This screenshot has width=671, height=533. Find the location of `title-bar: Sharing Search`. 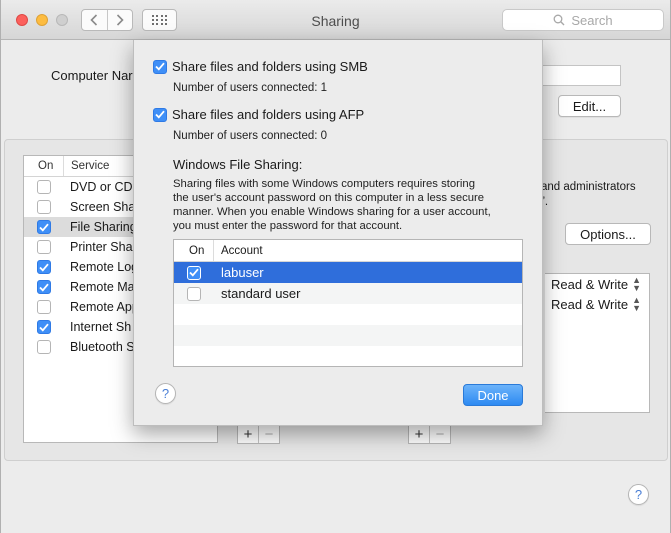

title-bar: Sharing Search is located at coordinates (335, 20).